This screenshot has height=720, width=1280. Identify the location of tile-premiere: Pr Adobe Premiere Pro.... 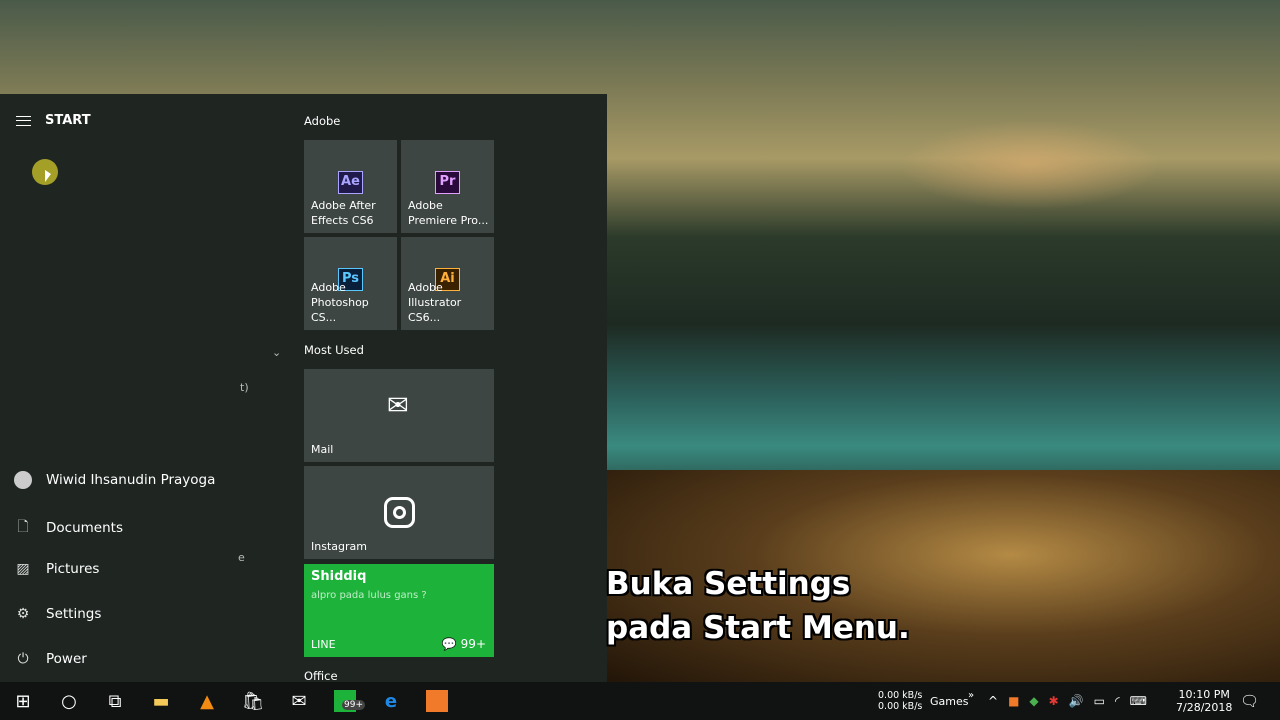
(447, 186).